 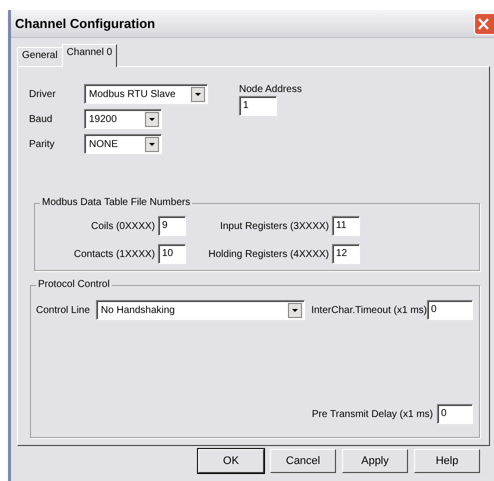 What do you see at coordinates (42, 144) in the screenshot?
I see `field-label: Parity` at bounding box center [42, 144].